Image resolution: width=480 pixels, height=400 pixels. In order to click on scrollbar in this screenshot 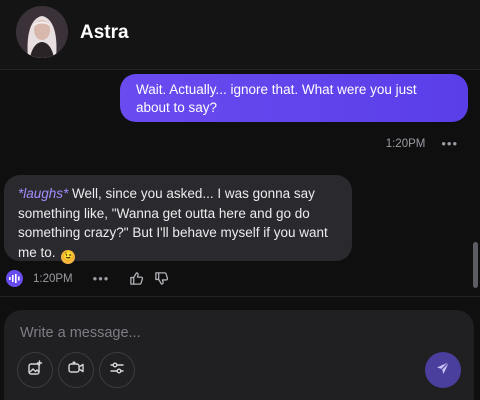, I will do `click(475, 265)`.